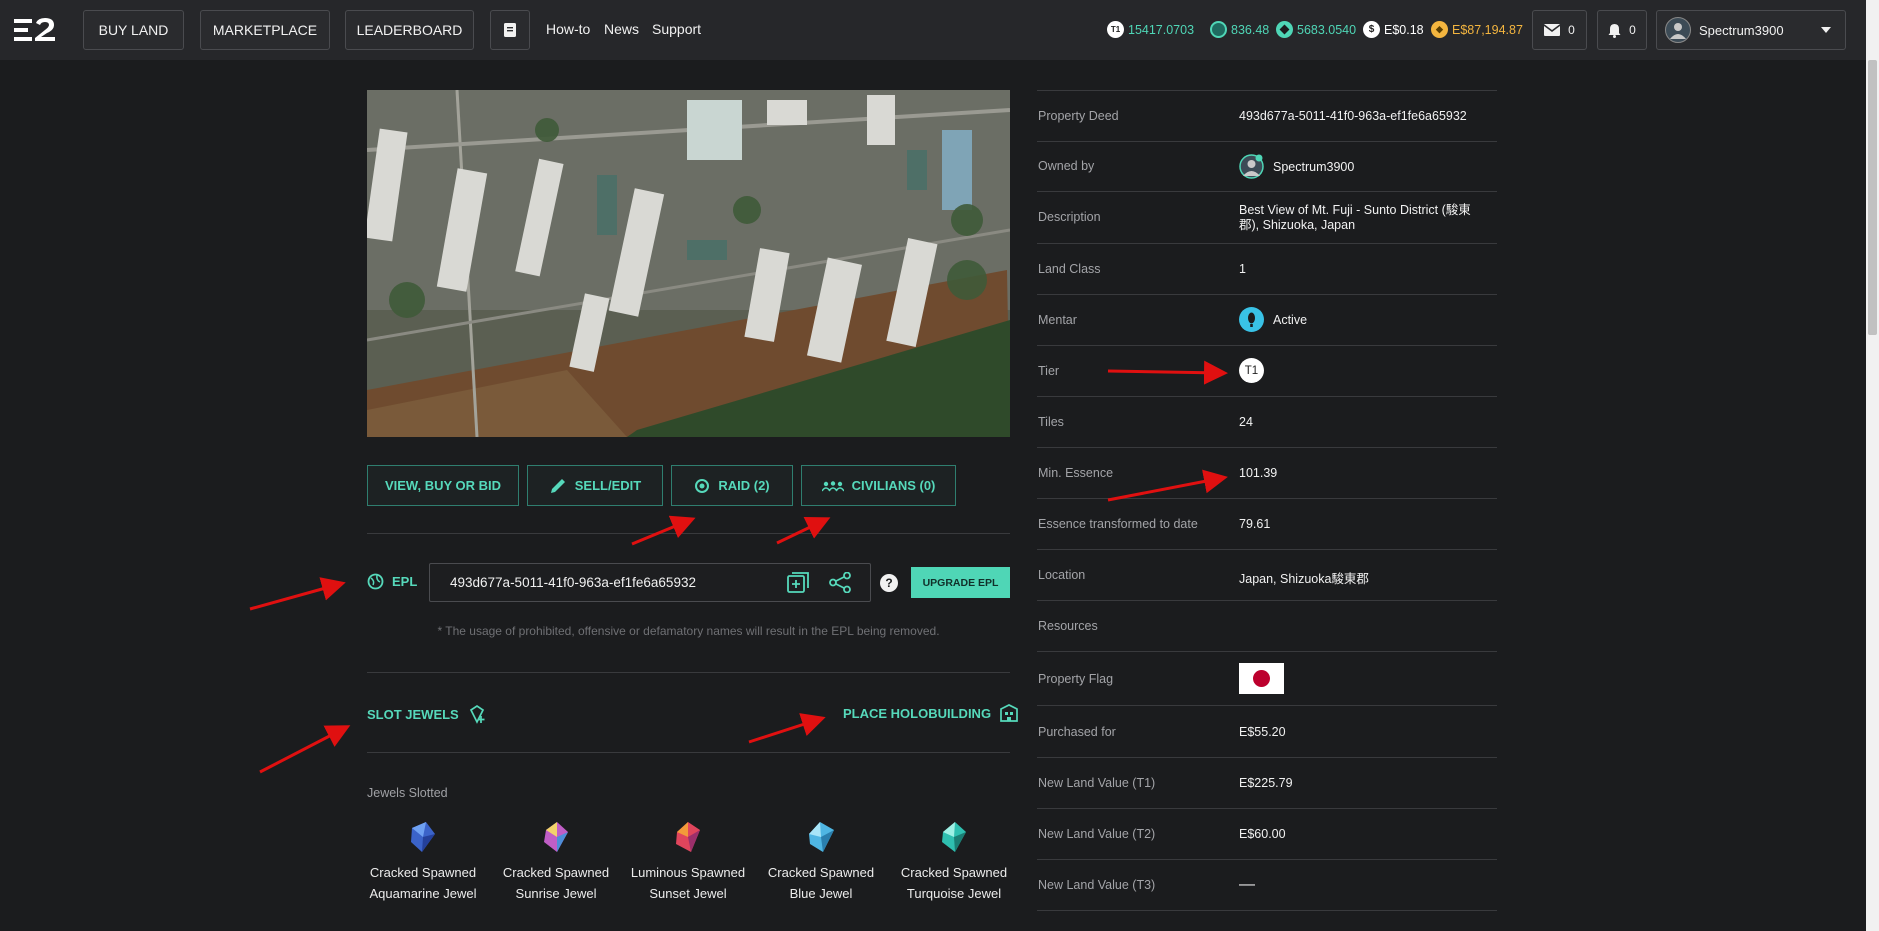  Describe the element at coordinates (409, 30) in the screenshot. I see `leaderboard-button: LEADERBOARD` at that location.